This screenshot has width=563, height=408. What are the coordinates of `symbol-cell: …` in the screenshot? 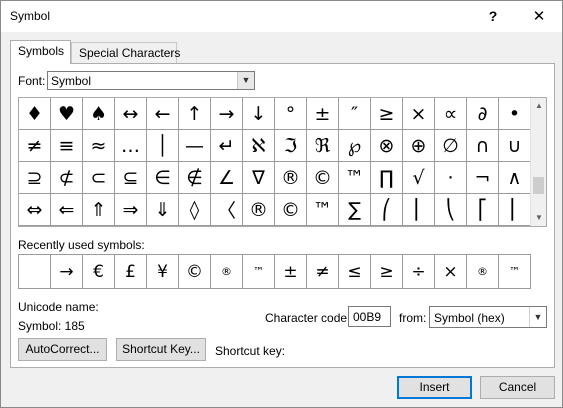 It's located at (131, 146).